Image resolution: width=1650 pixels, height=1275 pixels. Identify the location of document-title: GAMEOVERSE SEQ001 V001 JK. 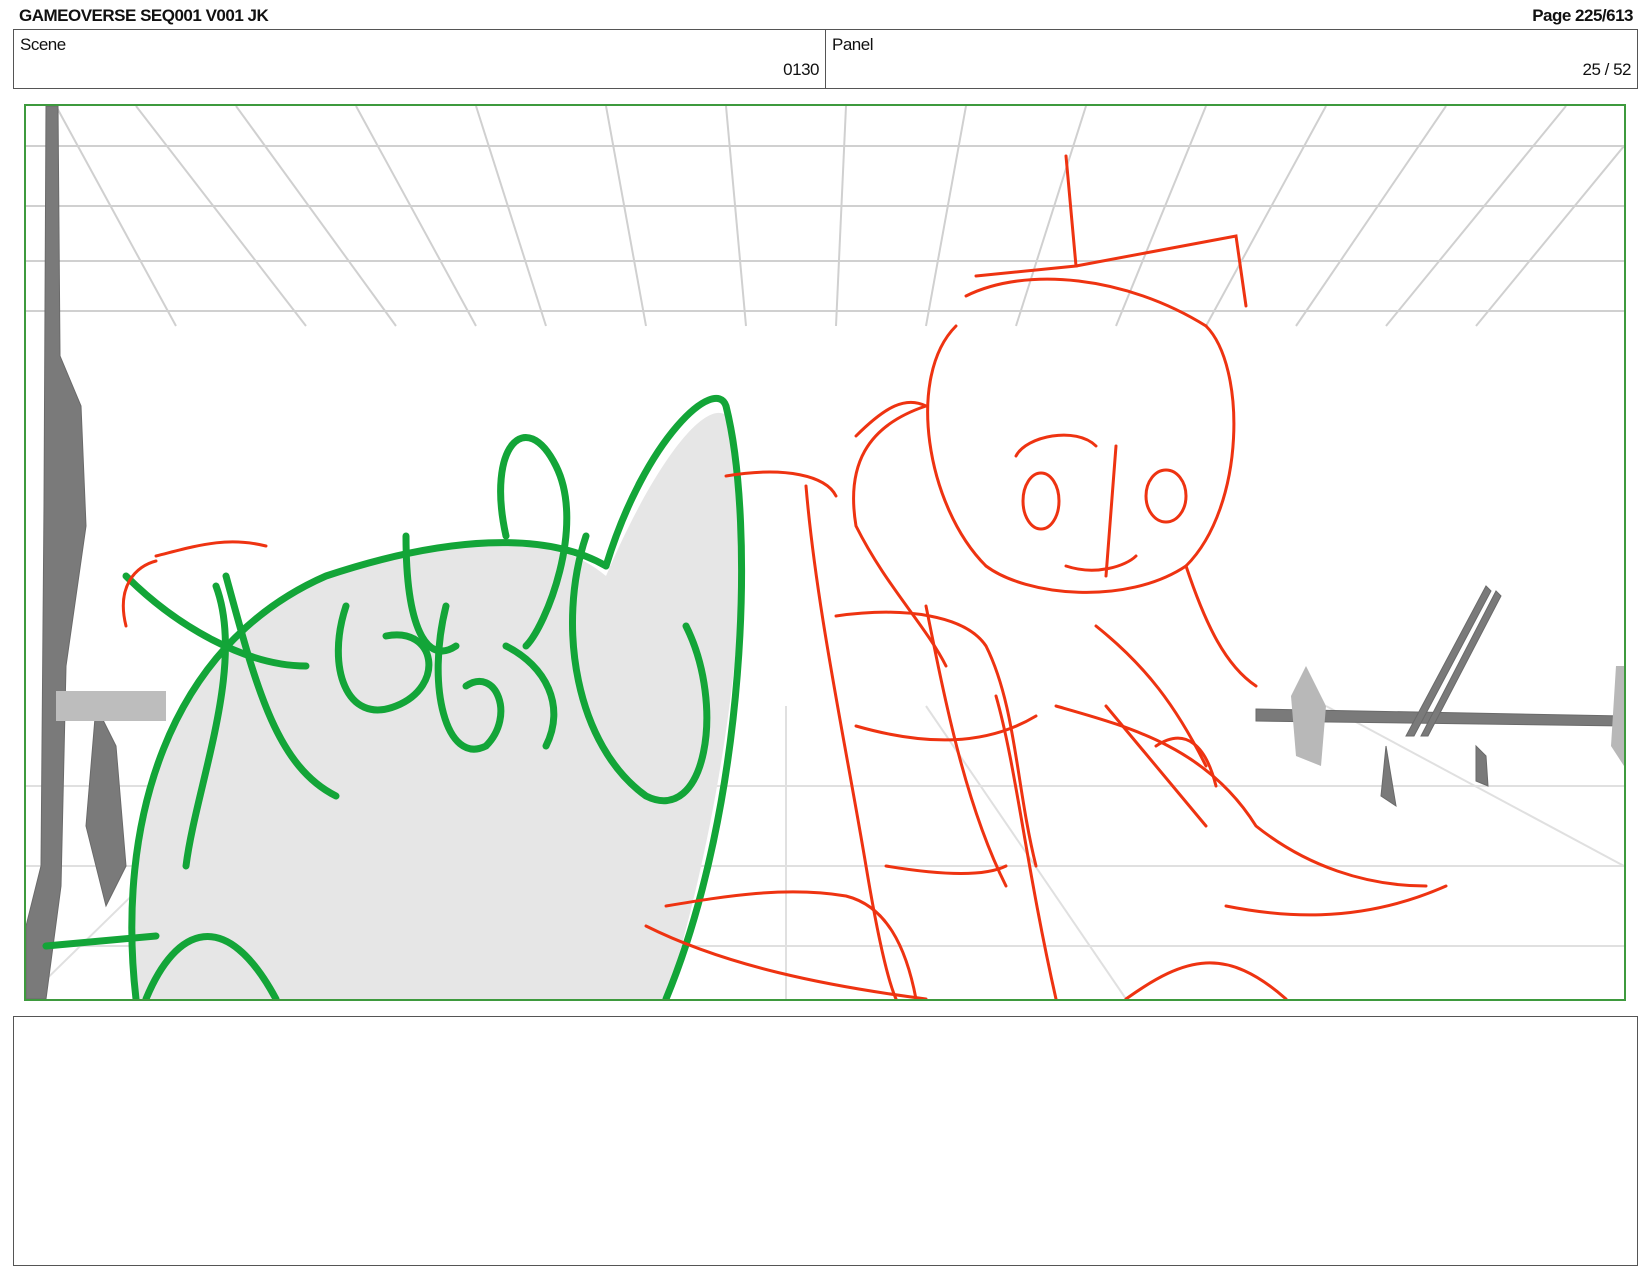
(144, 15).